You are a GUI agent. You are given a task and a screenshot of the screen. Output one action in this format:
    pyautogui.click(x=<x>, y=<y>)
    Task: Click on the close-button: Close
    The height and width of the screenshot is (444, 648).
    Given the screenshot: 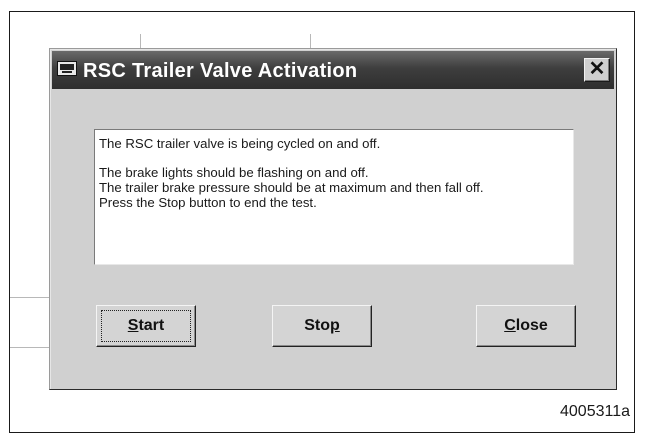 What is the action you would take?
    pyautogui.click(x=526, y=326)
    